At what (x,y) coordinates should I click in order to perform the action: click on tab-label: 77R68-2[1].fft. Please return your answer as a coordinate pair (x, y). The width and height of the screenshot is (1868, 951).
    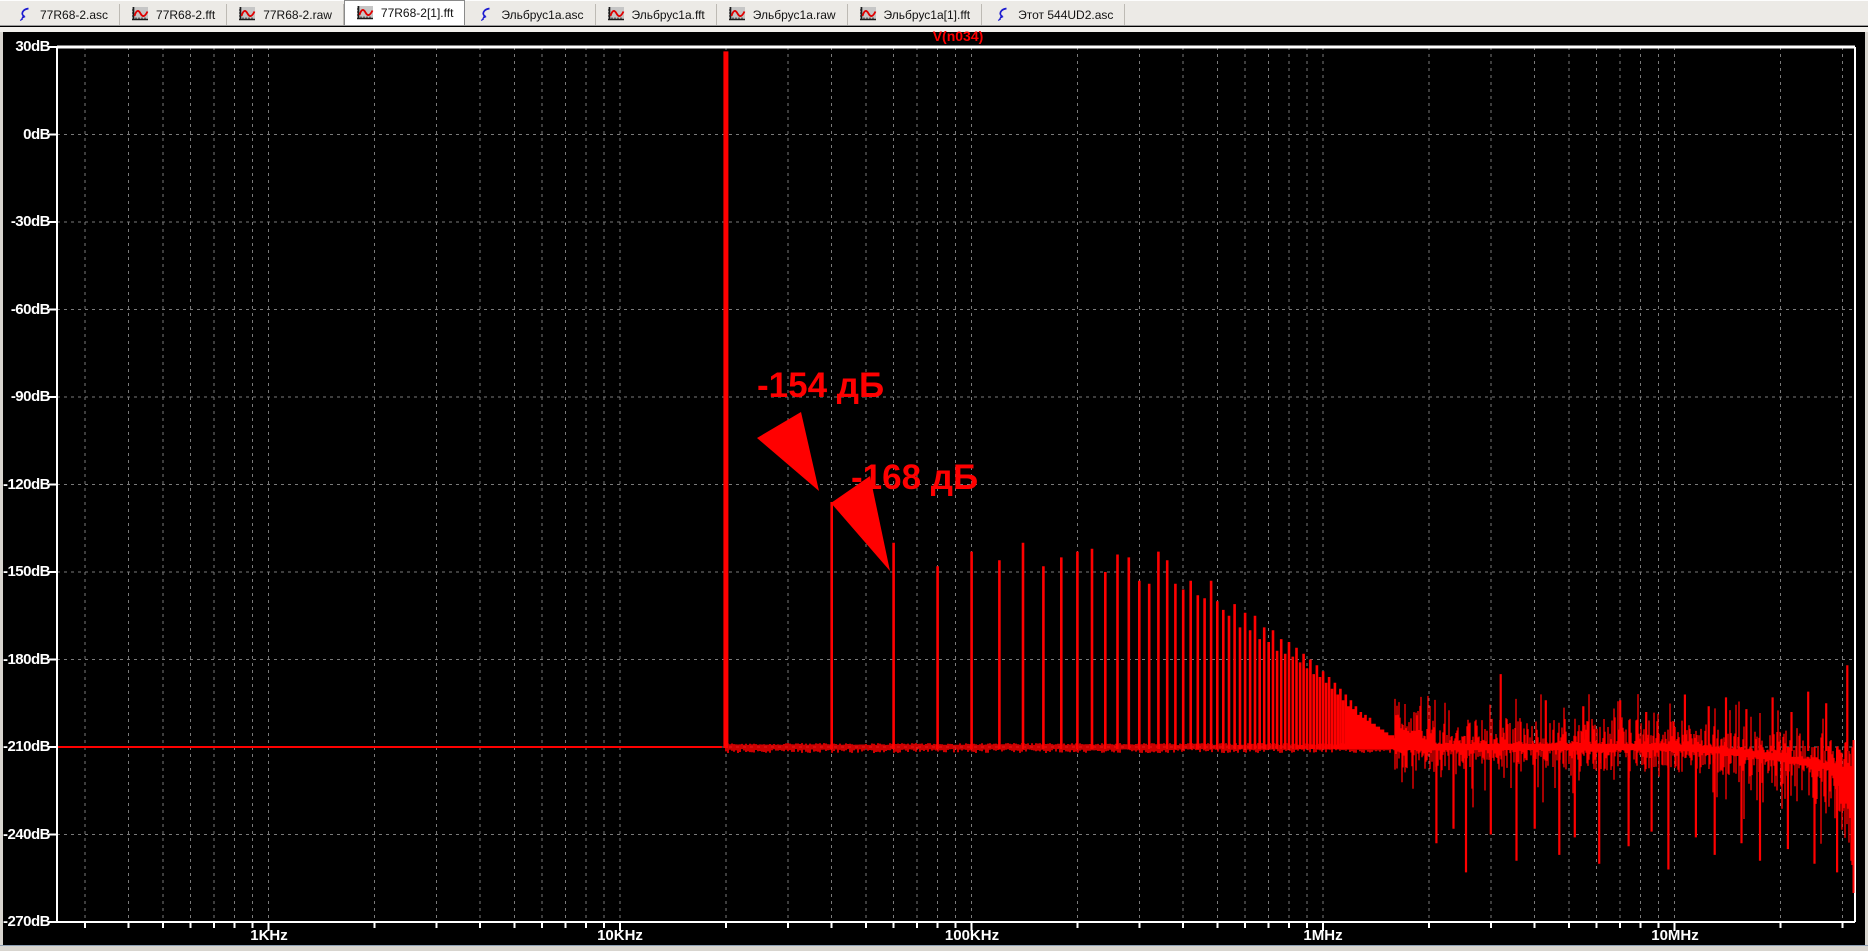
    Looking at the image, I should click on (417, 13).